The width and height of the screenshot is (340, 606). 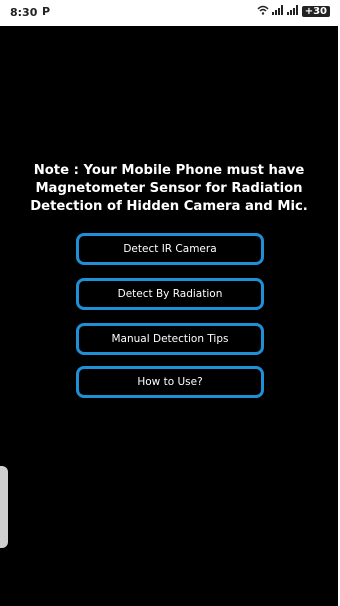 I want to click on app-notification-badge: P, so click(x=46, y=11).